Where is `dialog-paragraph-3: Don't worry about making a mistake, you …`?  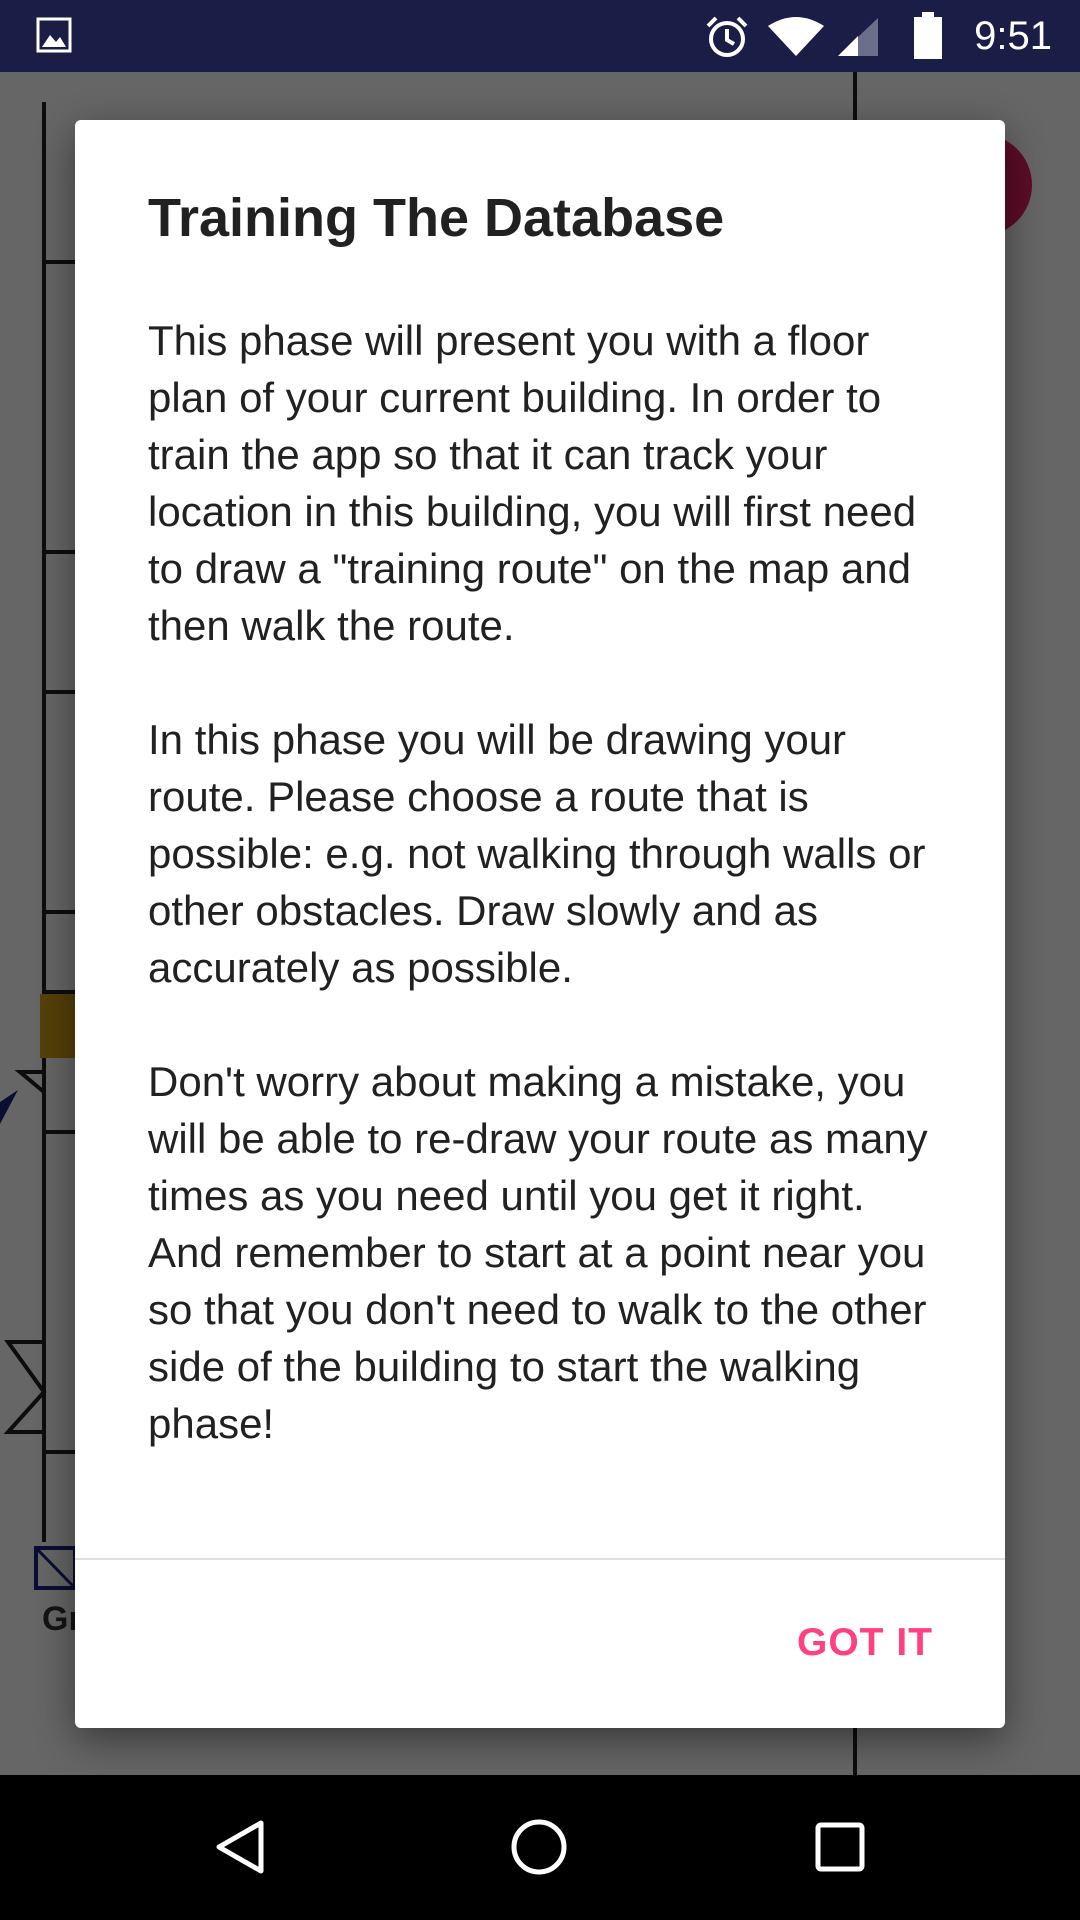 dialog-paragraph-3: Don't worry about making a mistake, you … is located at coordinates (538, 1252).